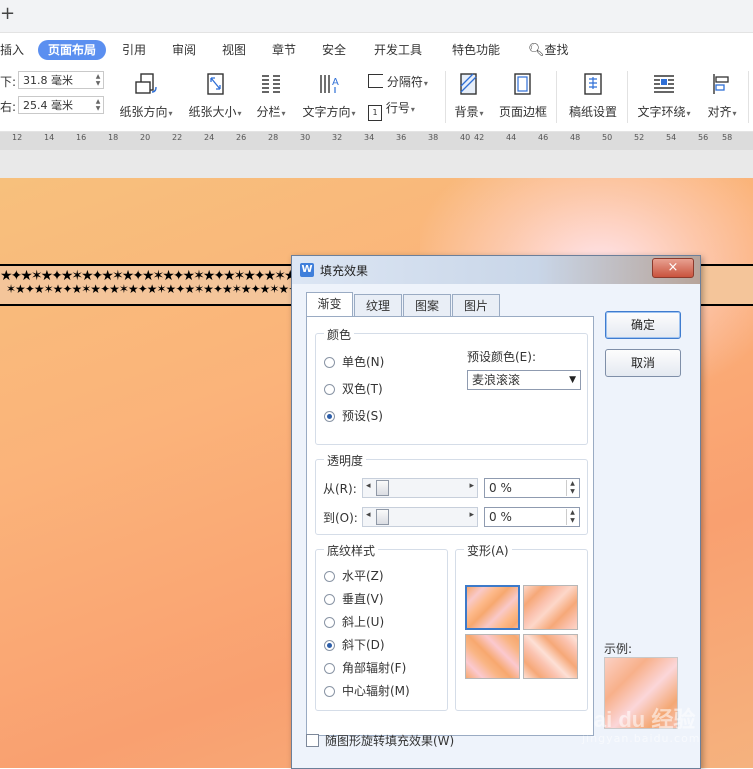 Image resolution: width=753 pixels, height=769 pixels. What do you see at coordinates (209, 137) in the screenshot?
I see `ruler-tick: 24` at bounding box center [209, 137].